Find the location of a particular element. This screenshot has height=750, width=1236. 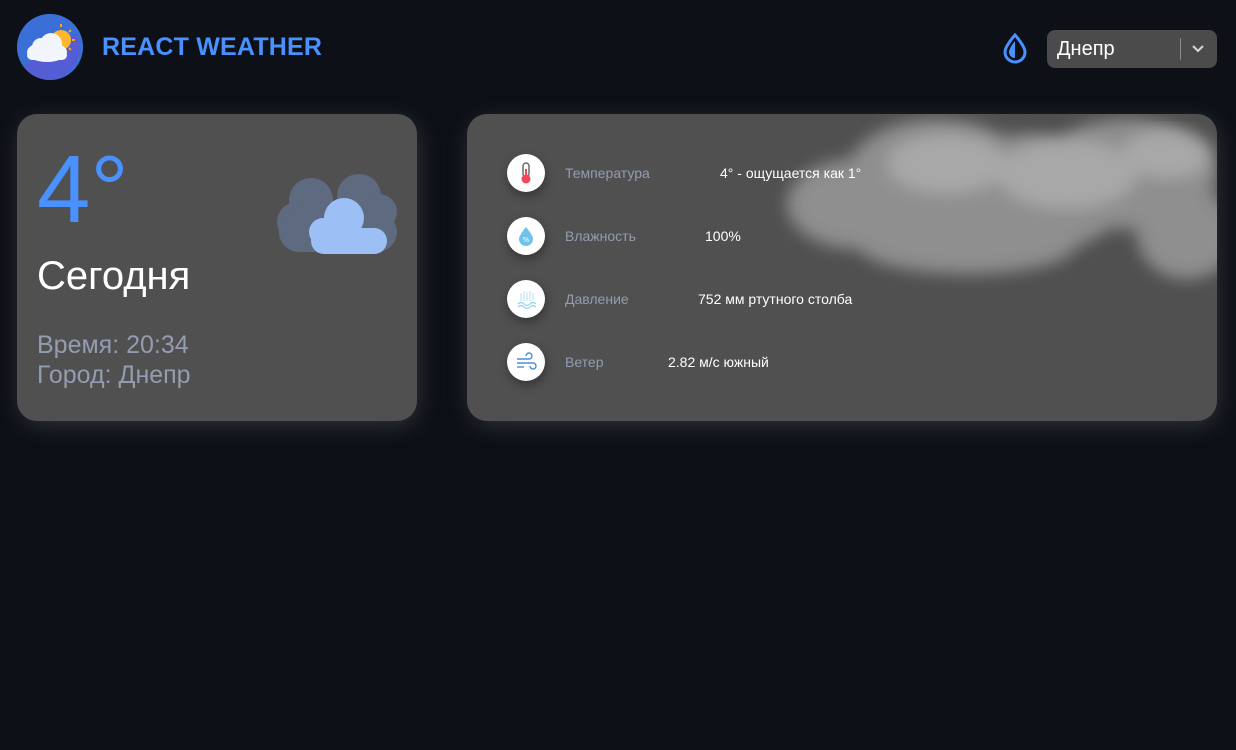

city-label: Город: Днепр is located at coordinates (114, 375).